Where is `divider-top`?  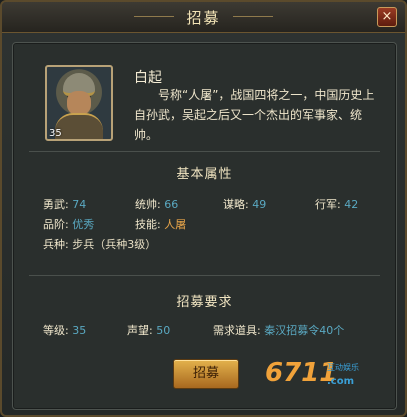 divider-top is located at coordinates (204, 151).